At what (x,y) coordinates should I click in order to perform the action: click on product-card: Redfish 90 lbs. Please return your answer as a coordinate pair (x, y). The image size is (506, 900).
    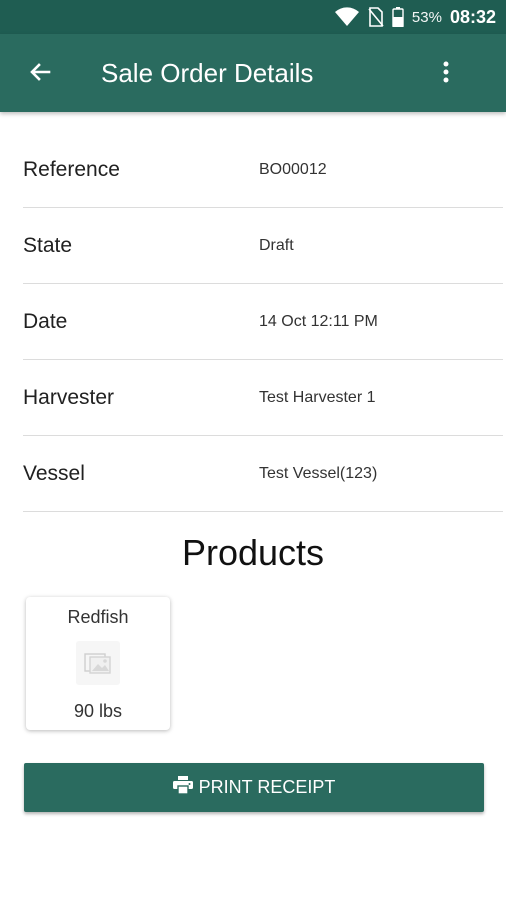
    Looking at the image, I should click on (98, 663).